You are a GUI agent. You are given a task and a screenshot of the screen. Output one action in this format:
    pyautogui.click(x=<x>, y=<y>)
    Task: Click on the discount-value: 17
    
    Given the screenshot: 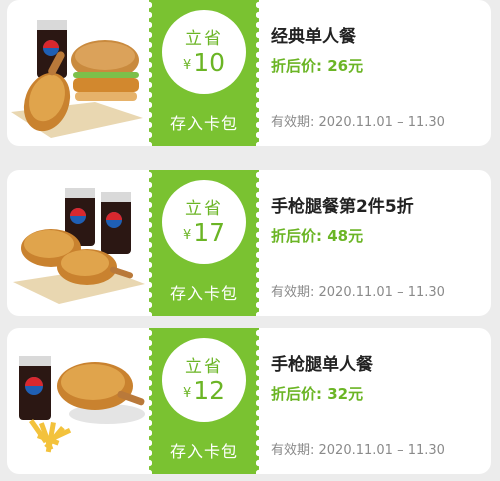 What is the action you would take?
    pyautogui.click(x=209, y=232)
    